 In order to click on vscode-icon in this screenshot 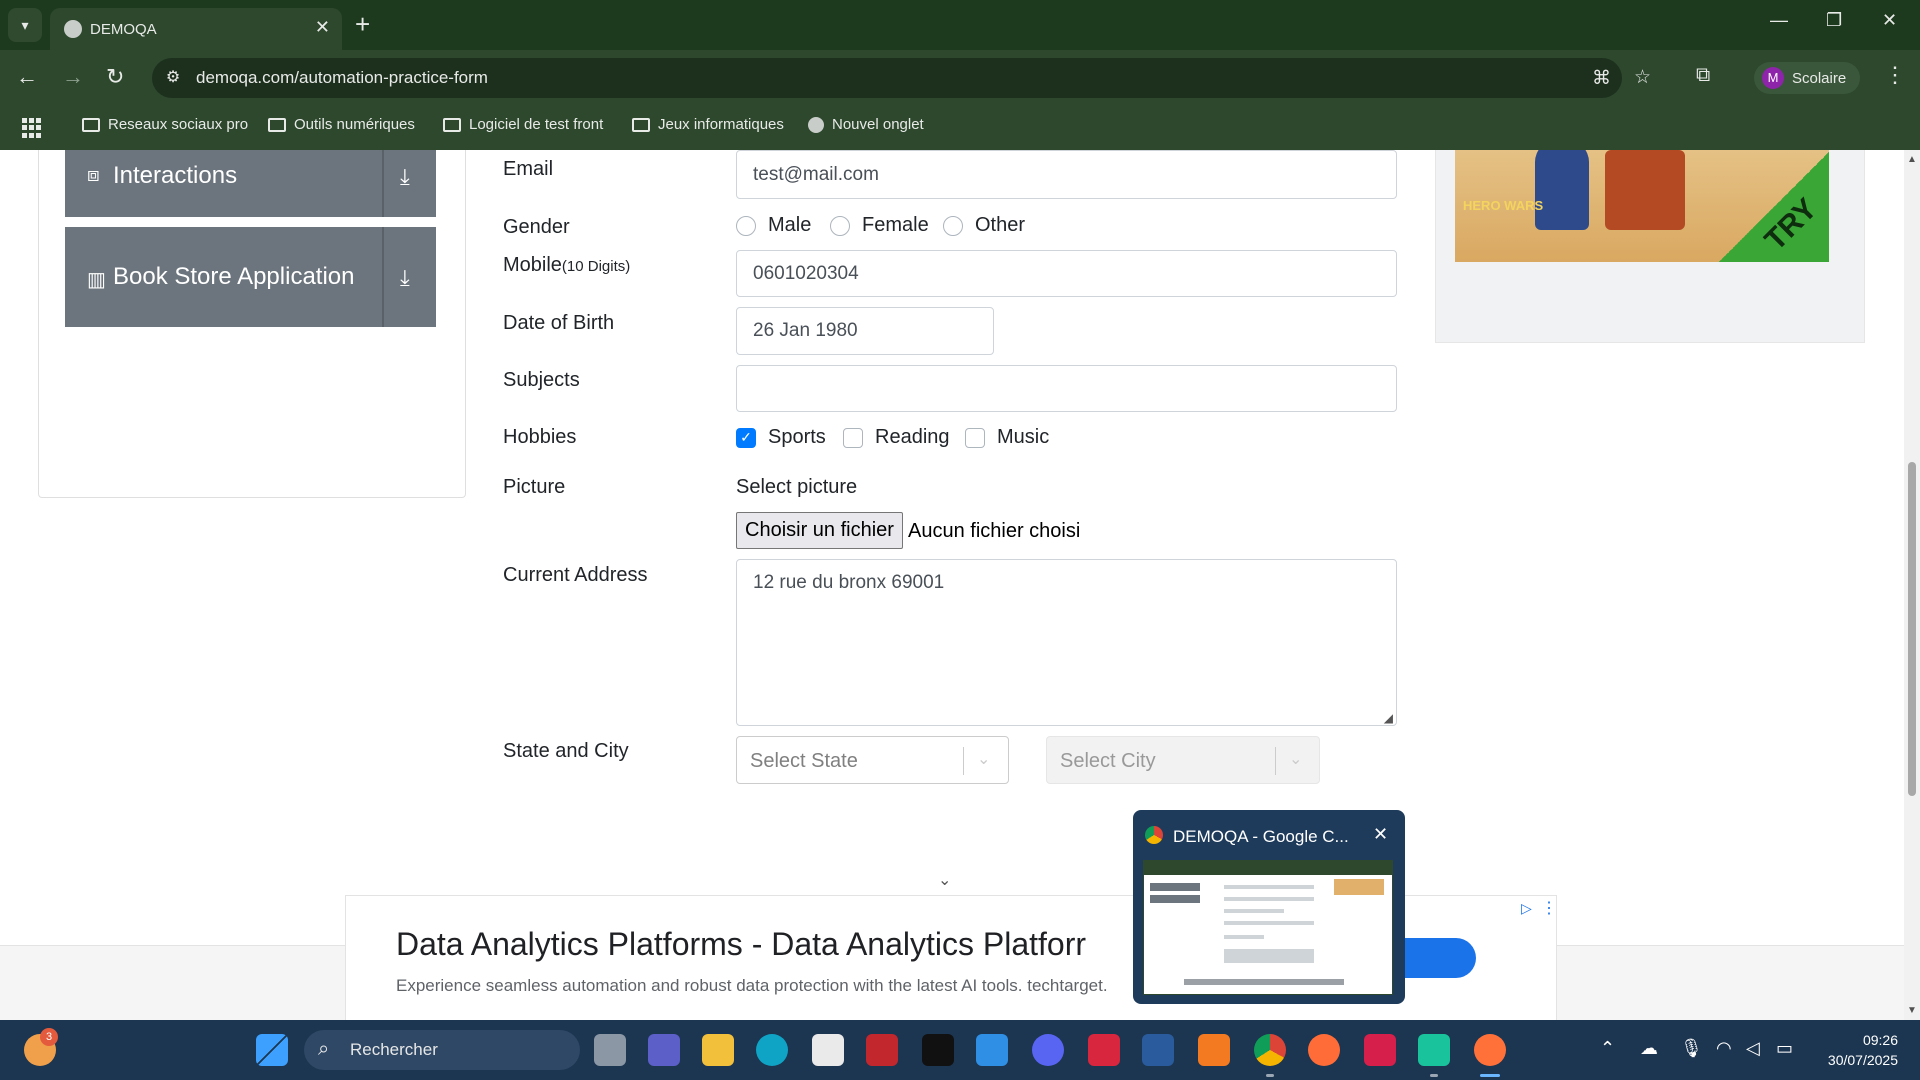, I will do `click(992, 1050)`.